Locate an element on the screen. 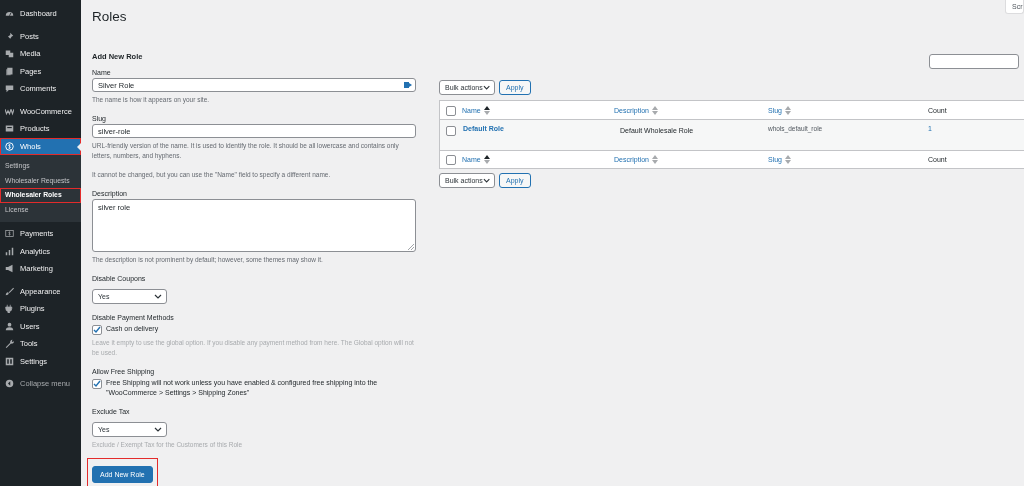 This screenshot has width=1024, height=486. pages-icon is located at coordinates (9, 71).